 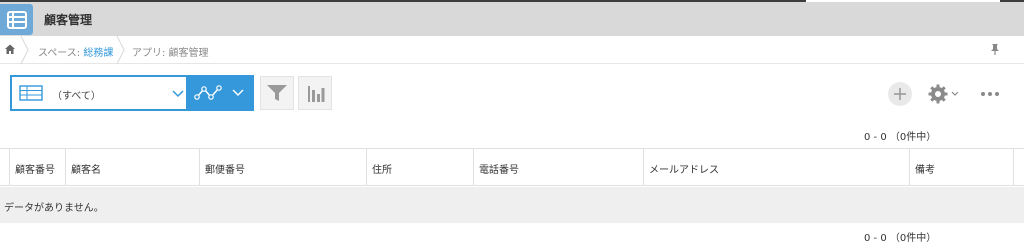 I want to click on pagination-count-top: 0 - 0 （0件中）, so click(x=900, y=137).